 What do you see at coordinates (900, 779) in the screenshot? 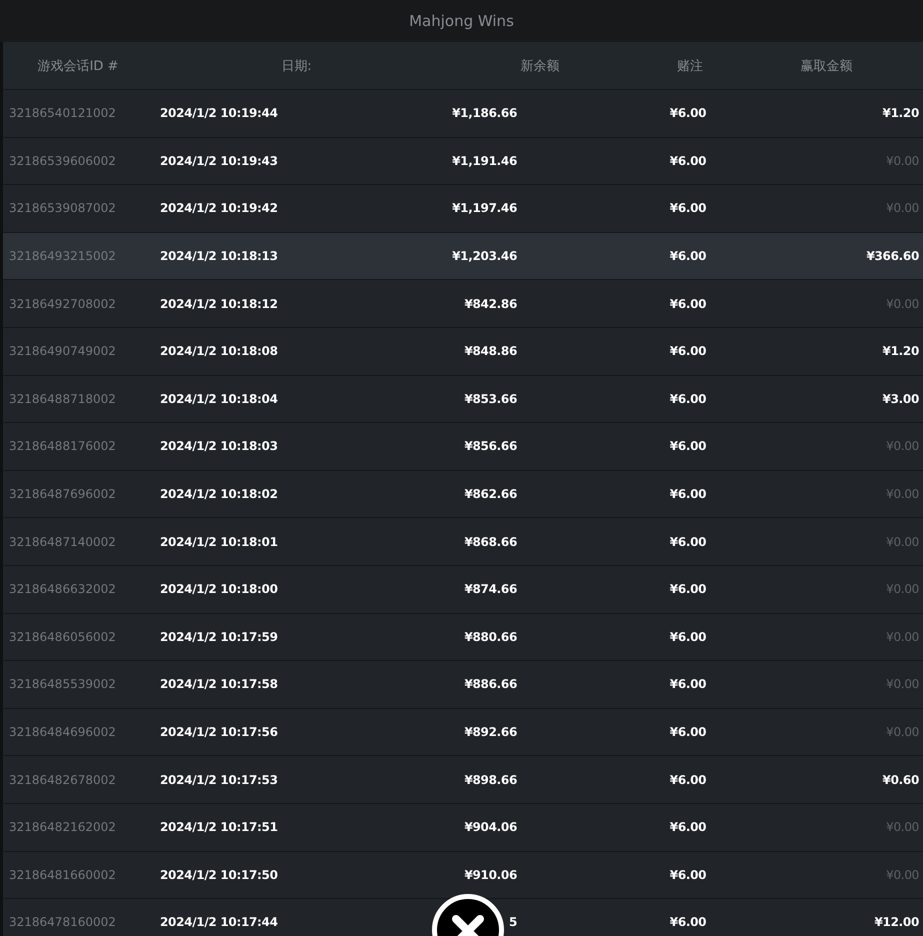
I see `win-amount-cell: ¥0.60` at bounding box center [900, 779].